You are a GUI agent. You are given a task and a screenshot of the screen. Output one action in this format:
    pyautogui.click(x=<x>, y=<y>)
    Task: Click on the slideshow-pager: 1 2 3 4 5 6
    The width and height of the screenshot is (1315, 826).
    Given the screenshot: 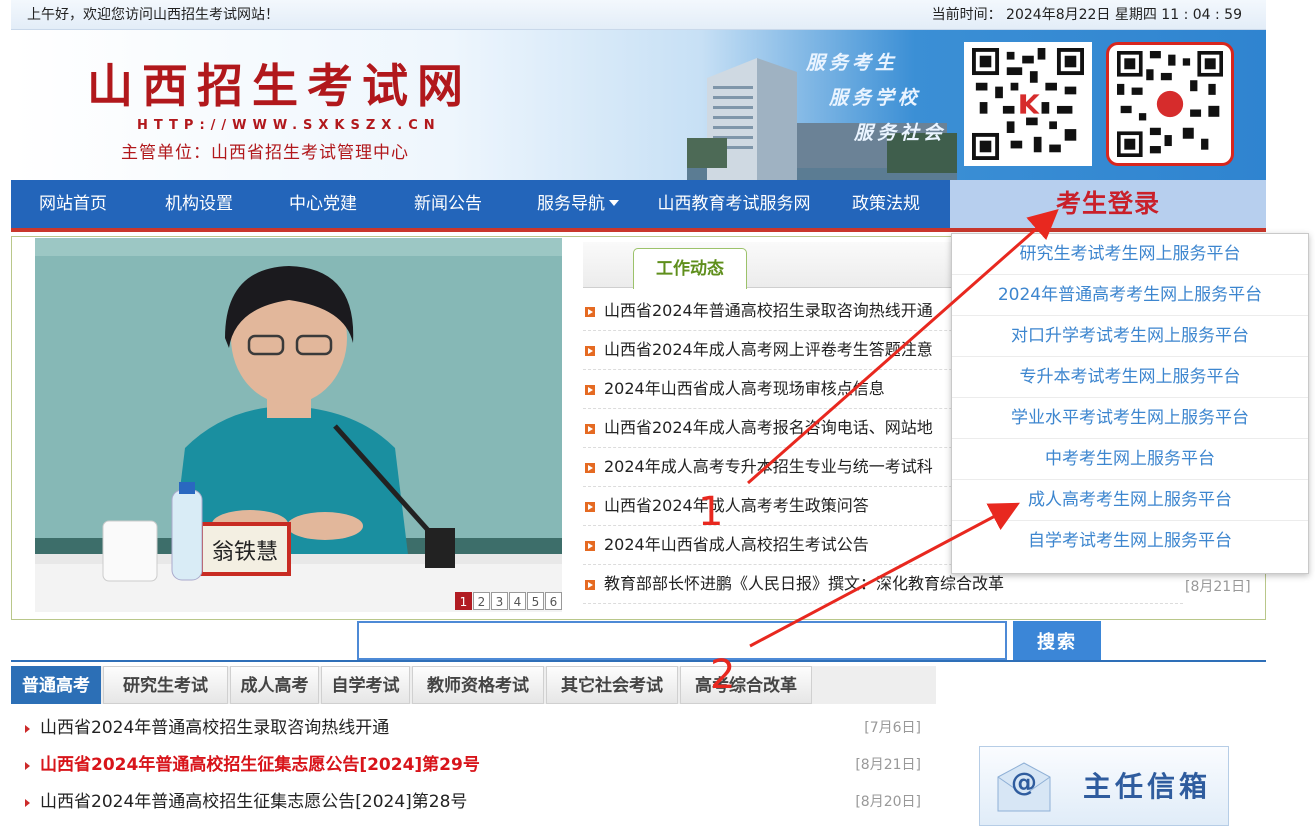 What is the action you would take?
    pyautogui.click(x=508, y=601)
    